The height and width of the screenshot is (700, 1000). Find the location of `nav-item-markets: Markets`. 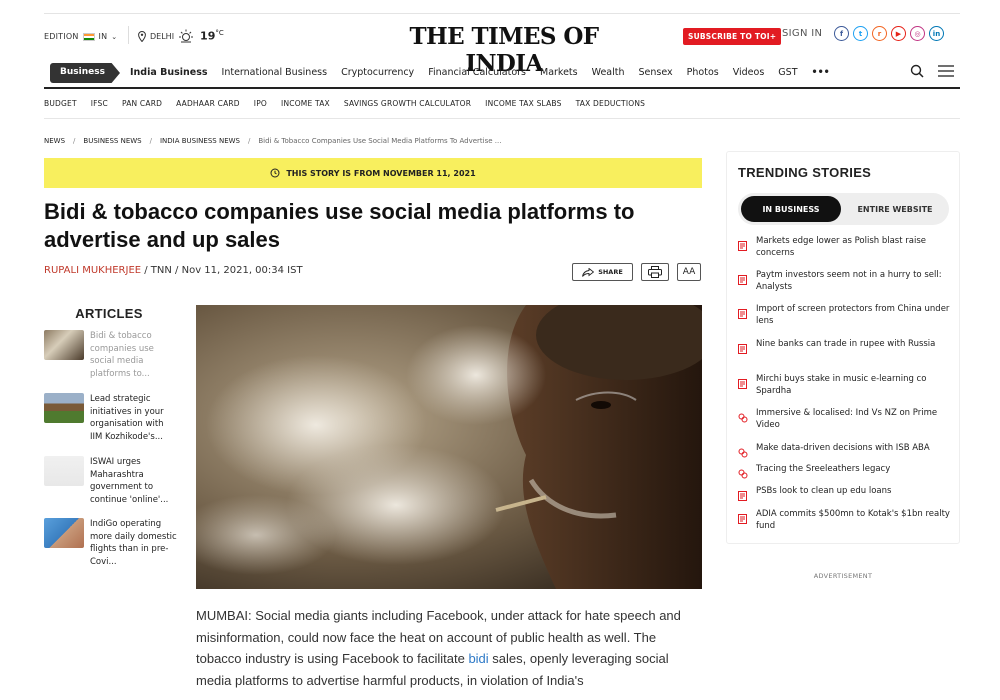

nav-item-markets: Markets is located at coordinates (559, 72).